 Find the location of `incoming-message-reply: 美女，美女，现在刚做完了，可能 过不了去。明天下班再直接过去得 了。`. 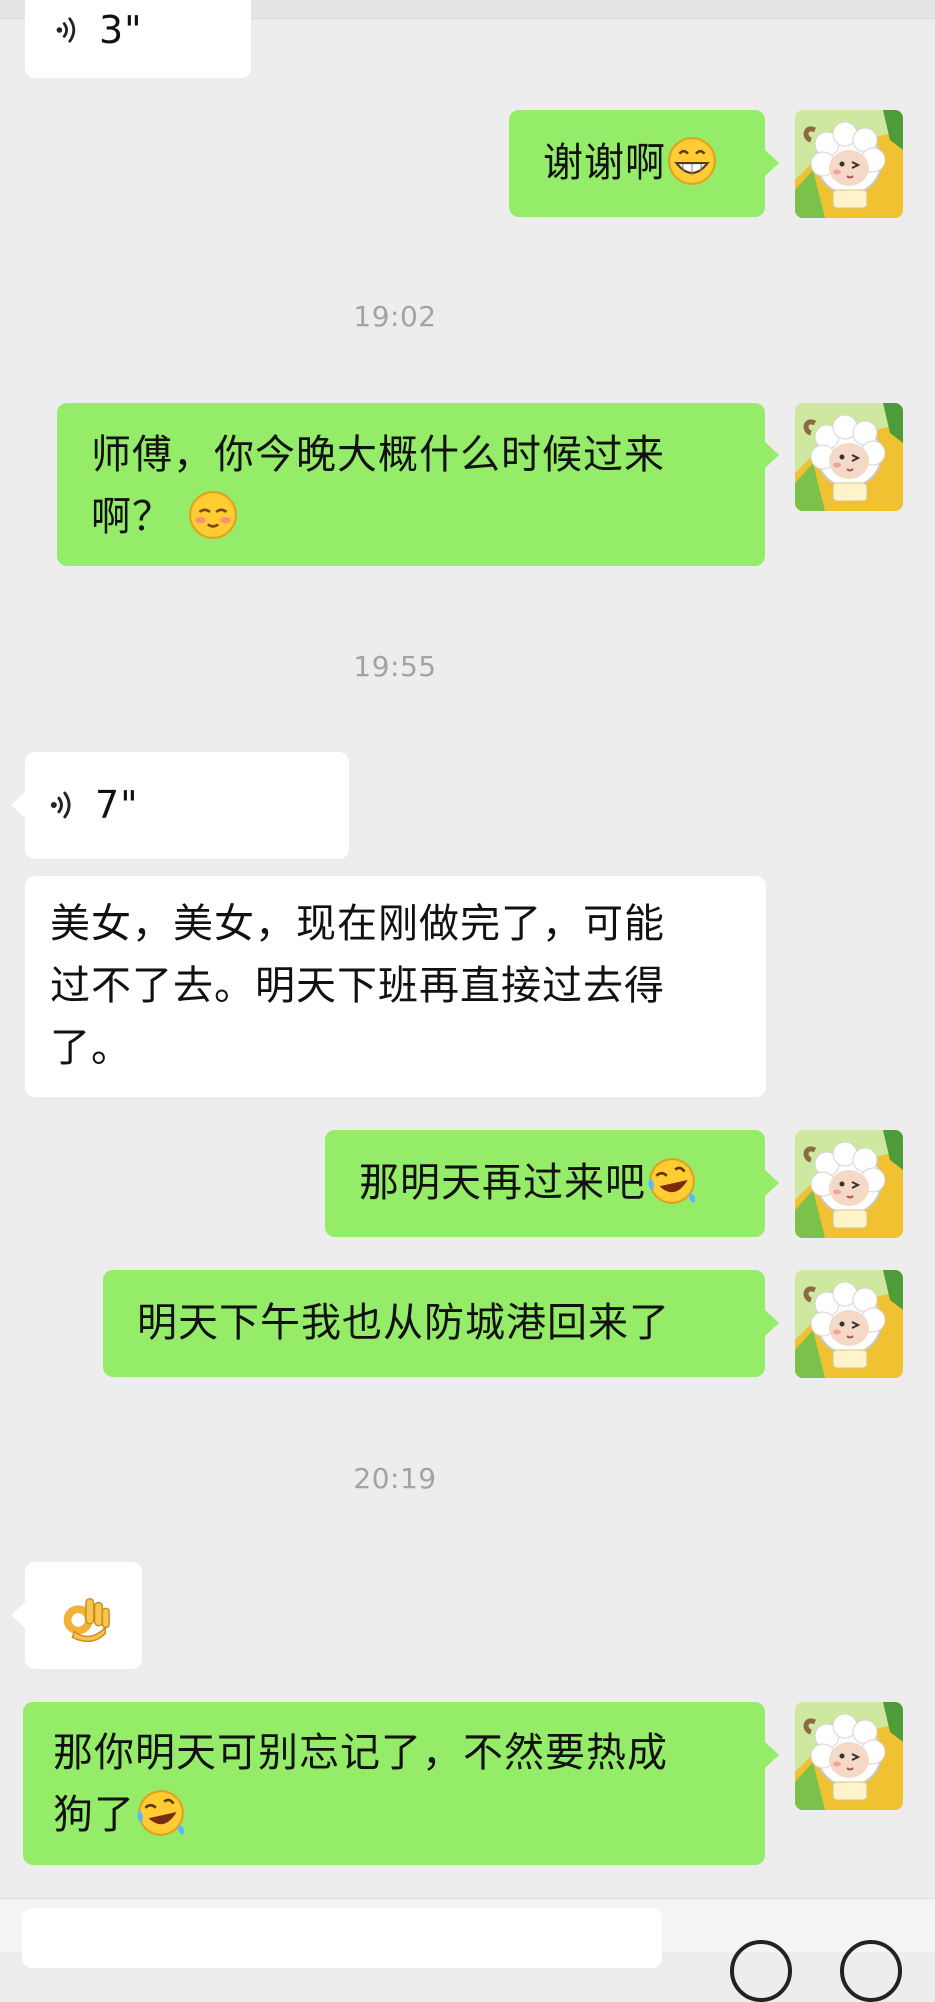

incoming-message-reply: 美女，美女，现在刚做完了，可能 过不了去。明天下班再直接过去得 了。 is located at coordinates (395, 986).